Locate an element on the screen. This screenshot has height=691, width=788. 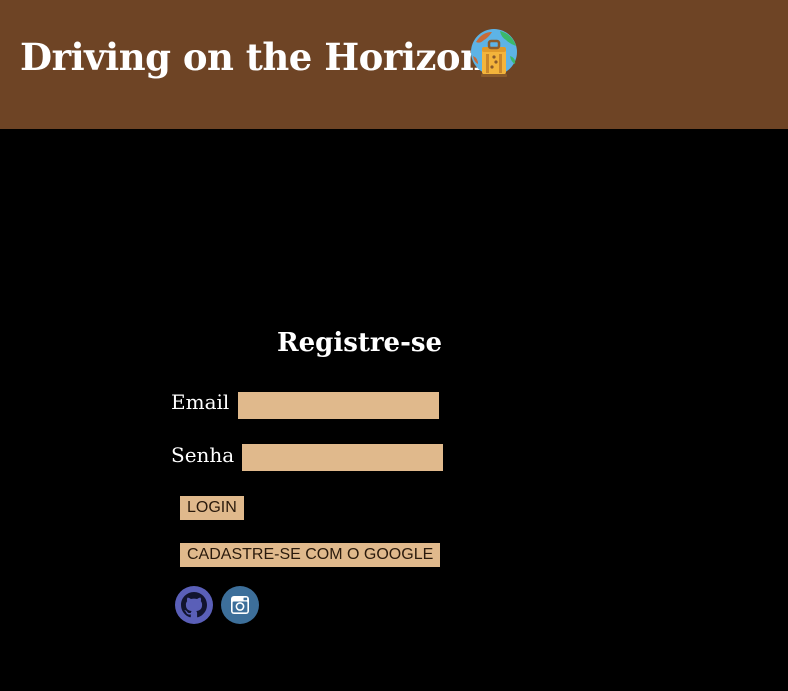
password-label: Senha is located at coordinates (203, 455).